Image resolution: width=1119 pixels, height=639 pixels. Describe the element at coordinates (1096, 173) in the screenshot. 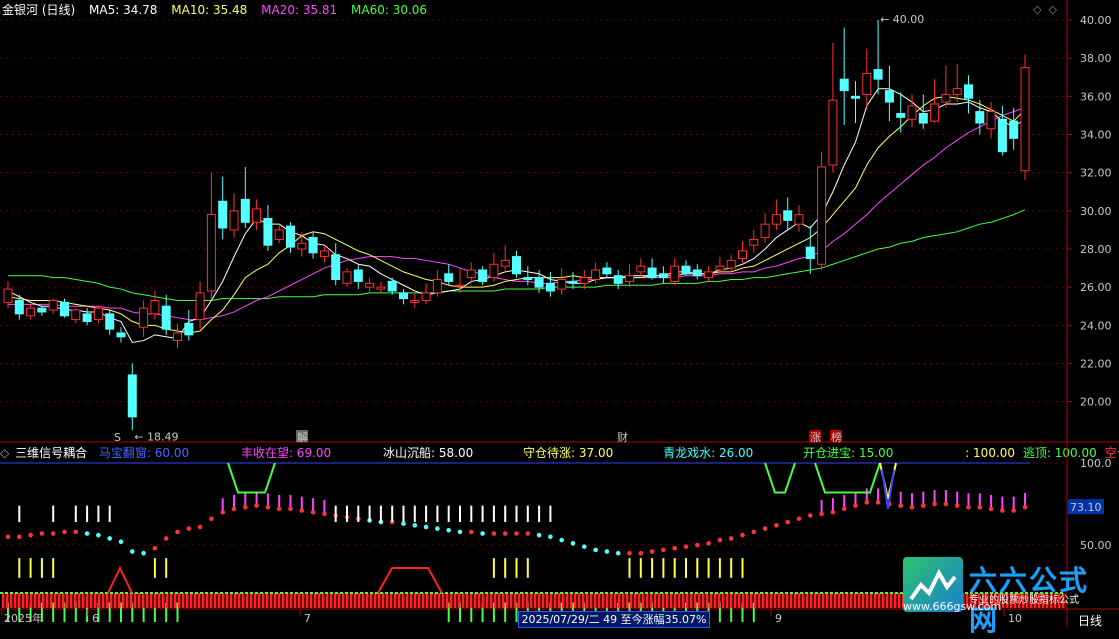

I see `price-tick-label: 32.00` at that location.